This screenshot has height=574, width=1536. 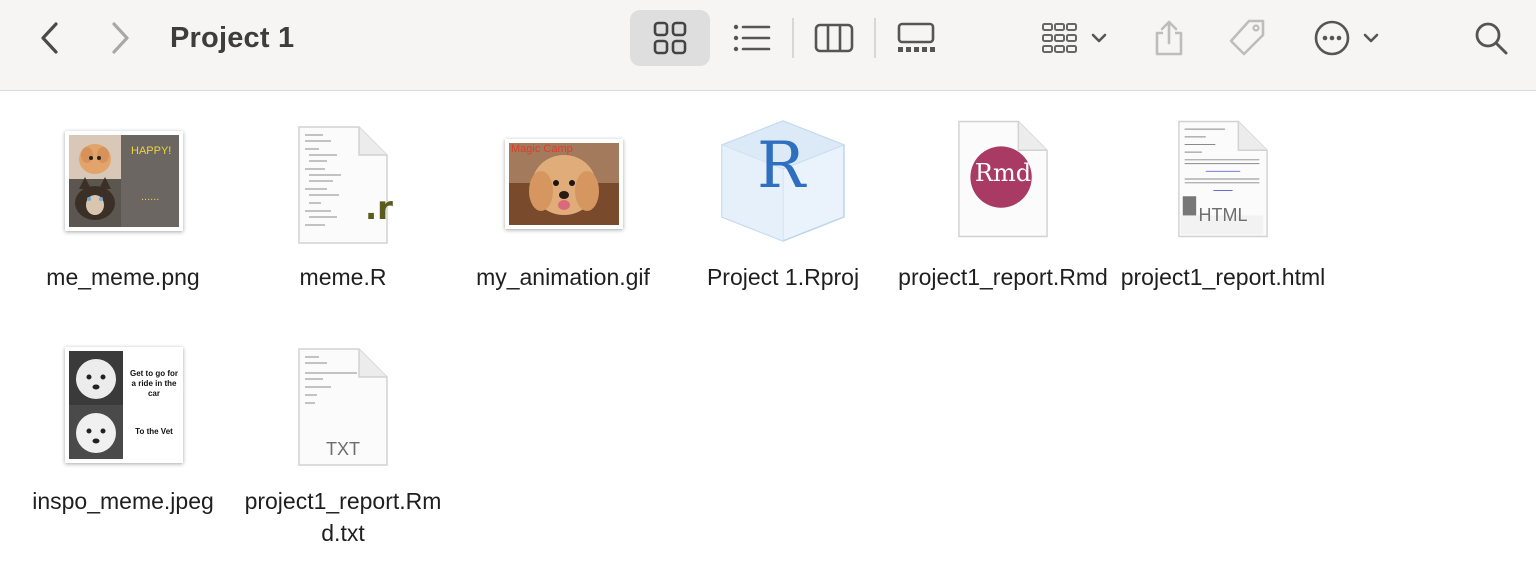 What do you see at coordinates (781, 166) in the screenshot?
I see `rproj-letter: R` at bounding box center [781, 166].